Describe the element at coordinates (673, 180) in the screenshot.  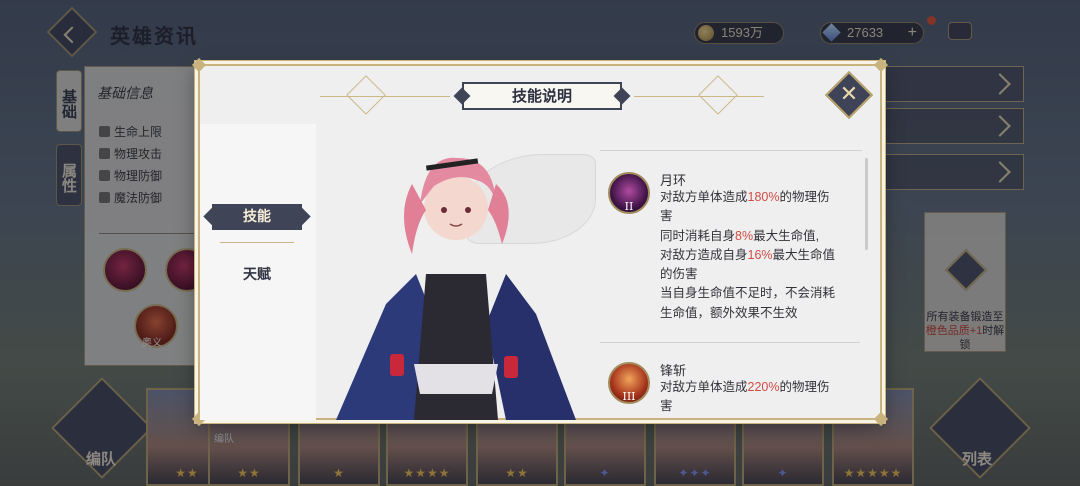
I see `skill-name: 月环` at that location.